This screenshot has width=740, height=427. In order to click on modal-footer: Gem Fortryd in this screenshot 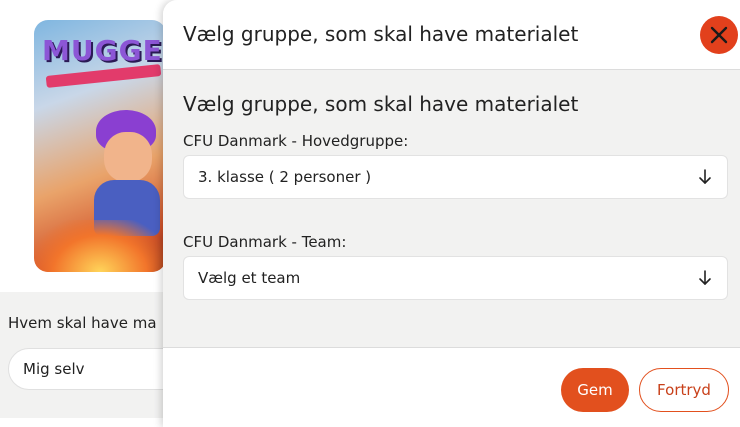, I will do `click(451, 387)`.